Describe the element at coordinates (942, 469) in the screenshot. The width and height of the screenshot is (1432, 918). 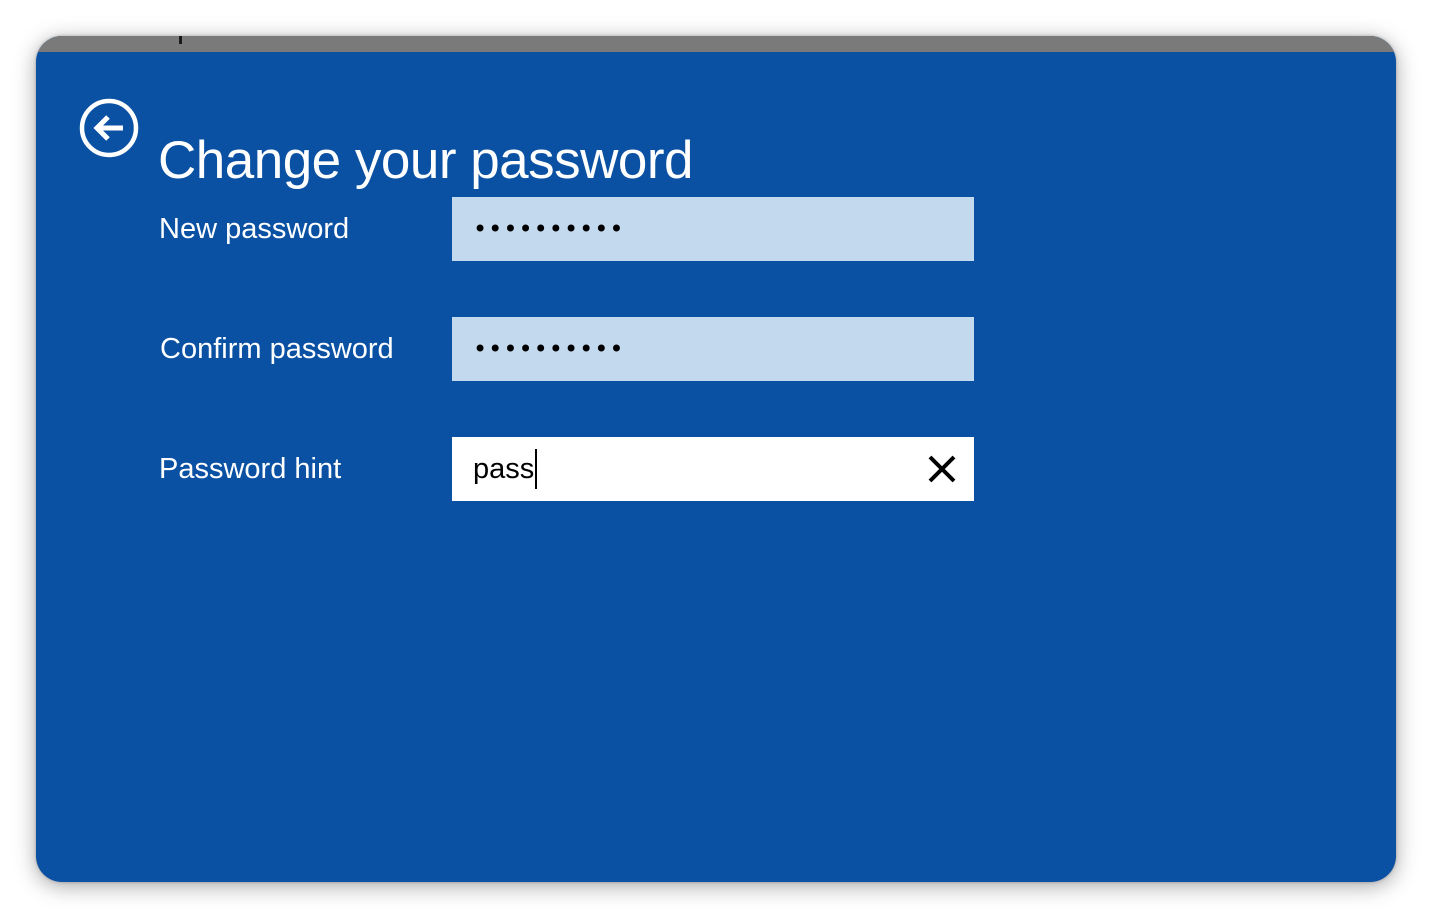
I see `clear-hint-button` at that location.